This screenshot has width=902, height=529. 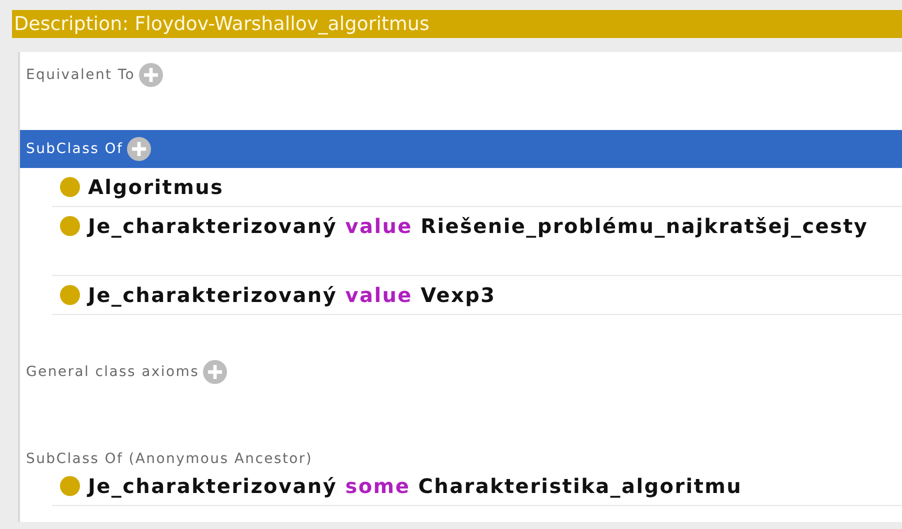 What do you see at coordinates (139, 149) in the screenshot?
I see `add-icon` at bounding box center [139, 149].